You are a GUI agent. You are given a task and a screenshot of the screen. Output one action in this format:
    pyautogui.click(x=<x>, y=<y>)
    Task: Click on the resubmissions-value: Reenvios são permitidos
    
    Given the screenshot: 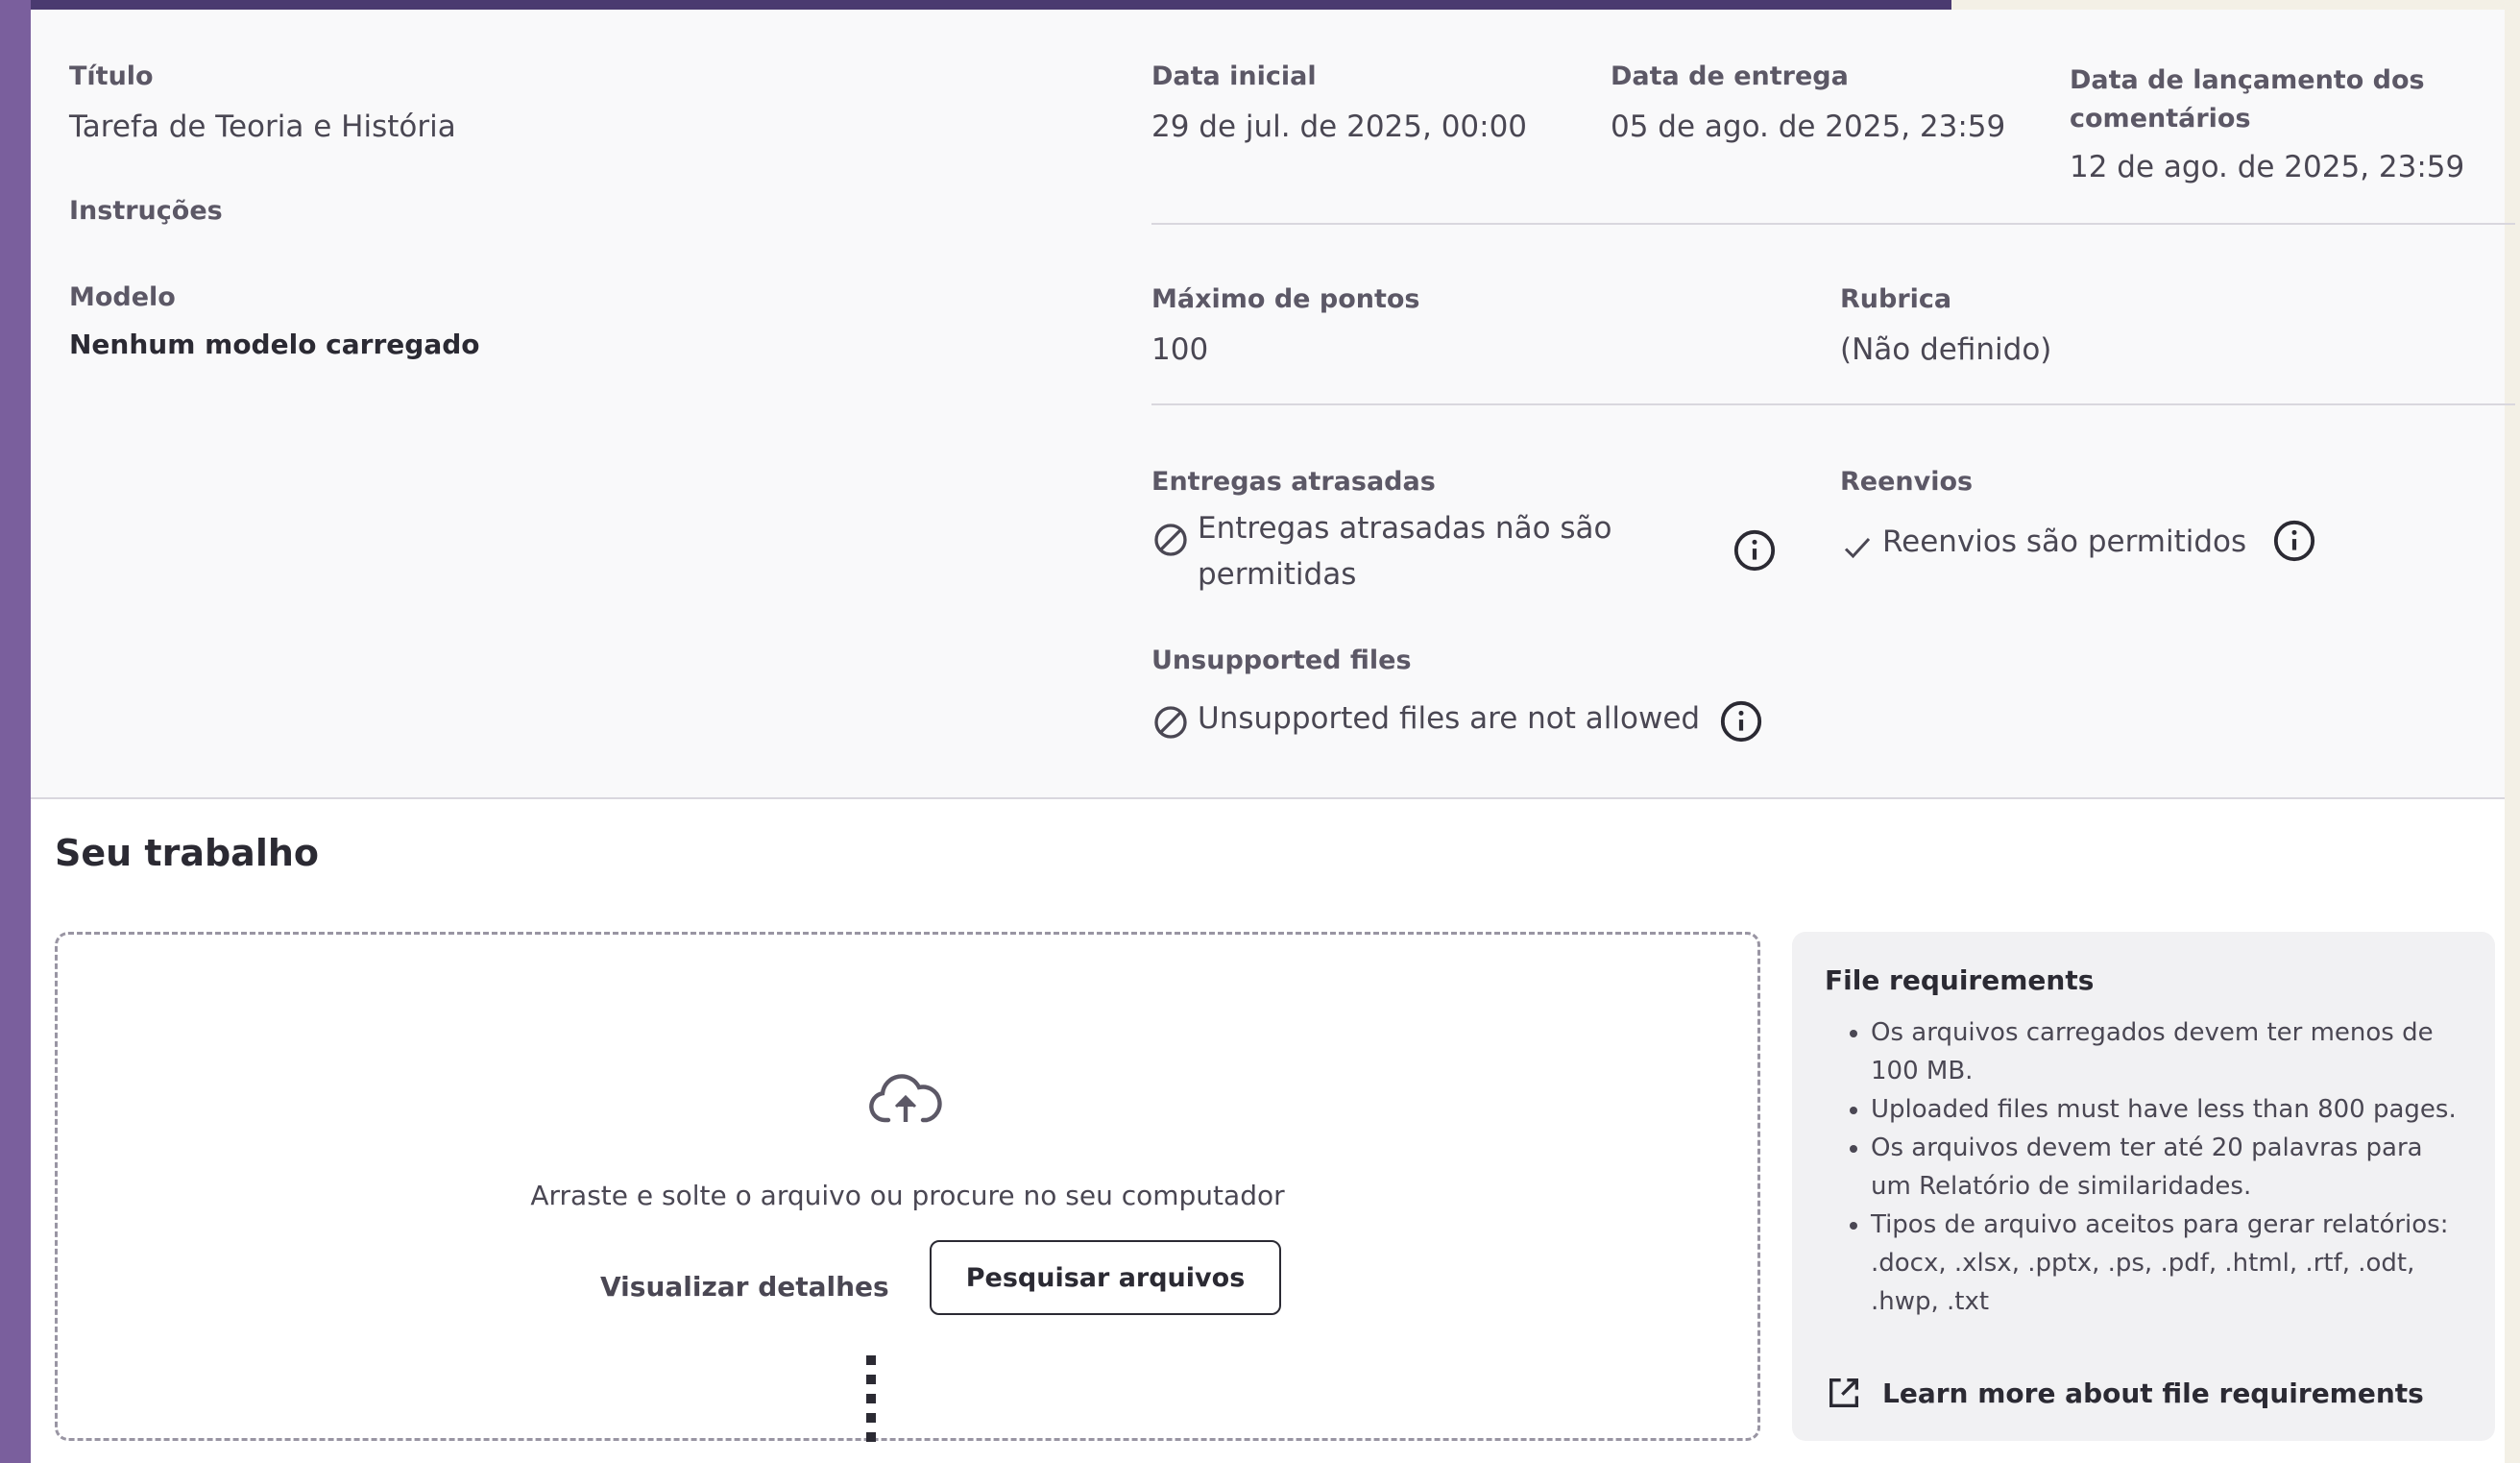 What is the action you would take?
    pyautogui.click(x=2064, y=541)
    